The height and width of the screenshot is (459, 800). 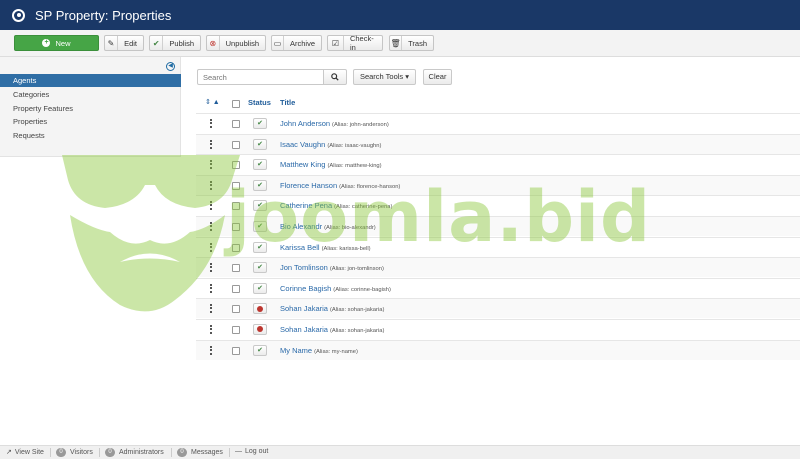 What do you see at coordinates (306, 205) in the screenshot?
I see `agent-name-link: Catherine Pena` at bounding box center [306, 205].